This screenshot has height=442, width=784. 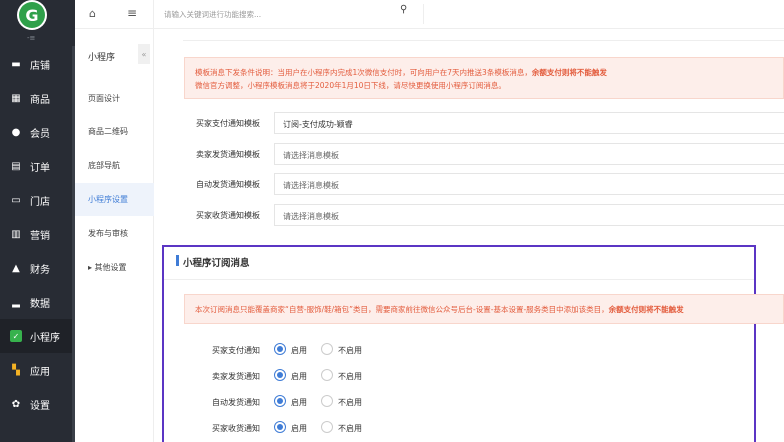 I want to click on miniprogram-icon: ✓, so click(x=16, y=336).